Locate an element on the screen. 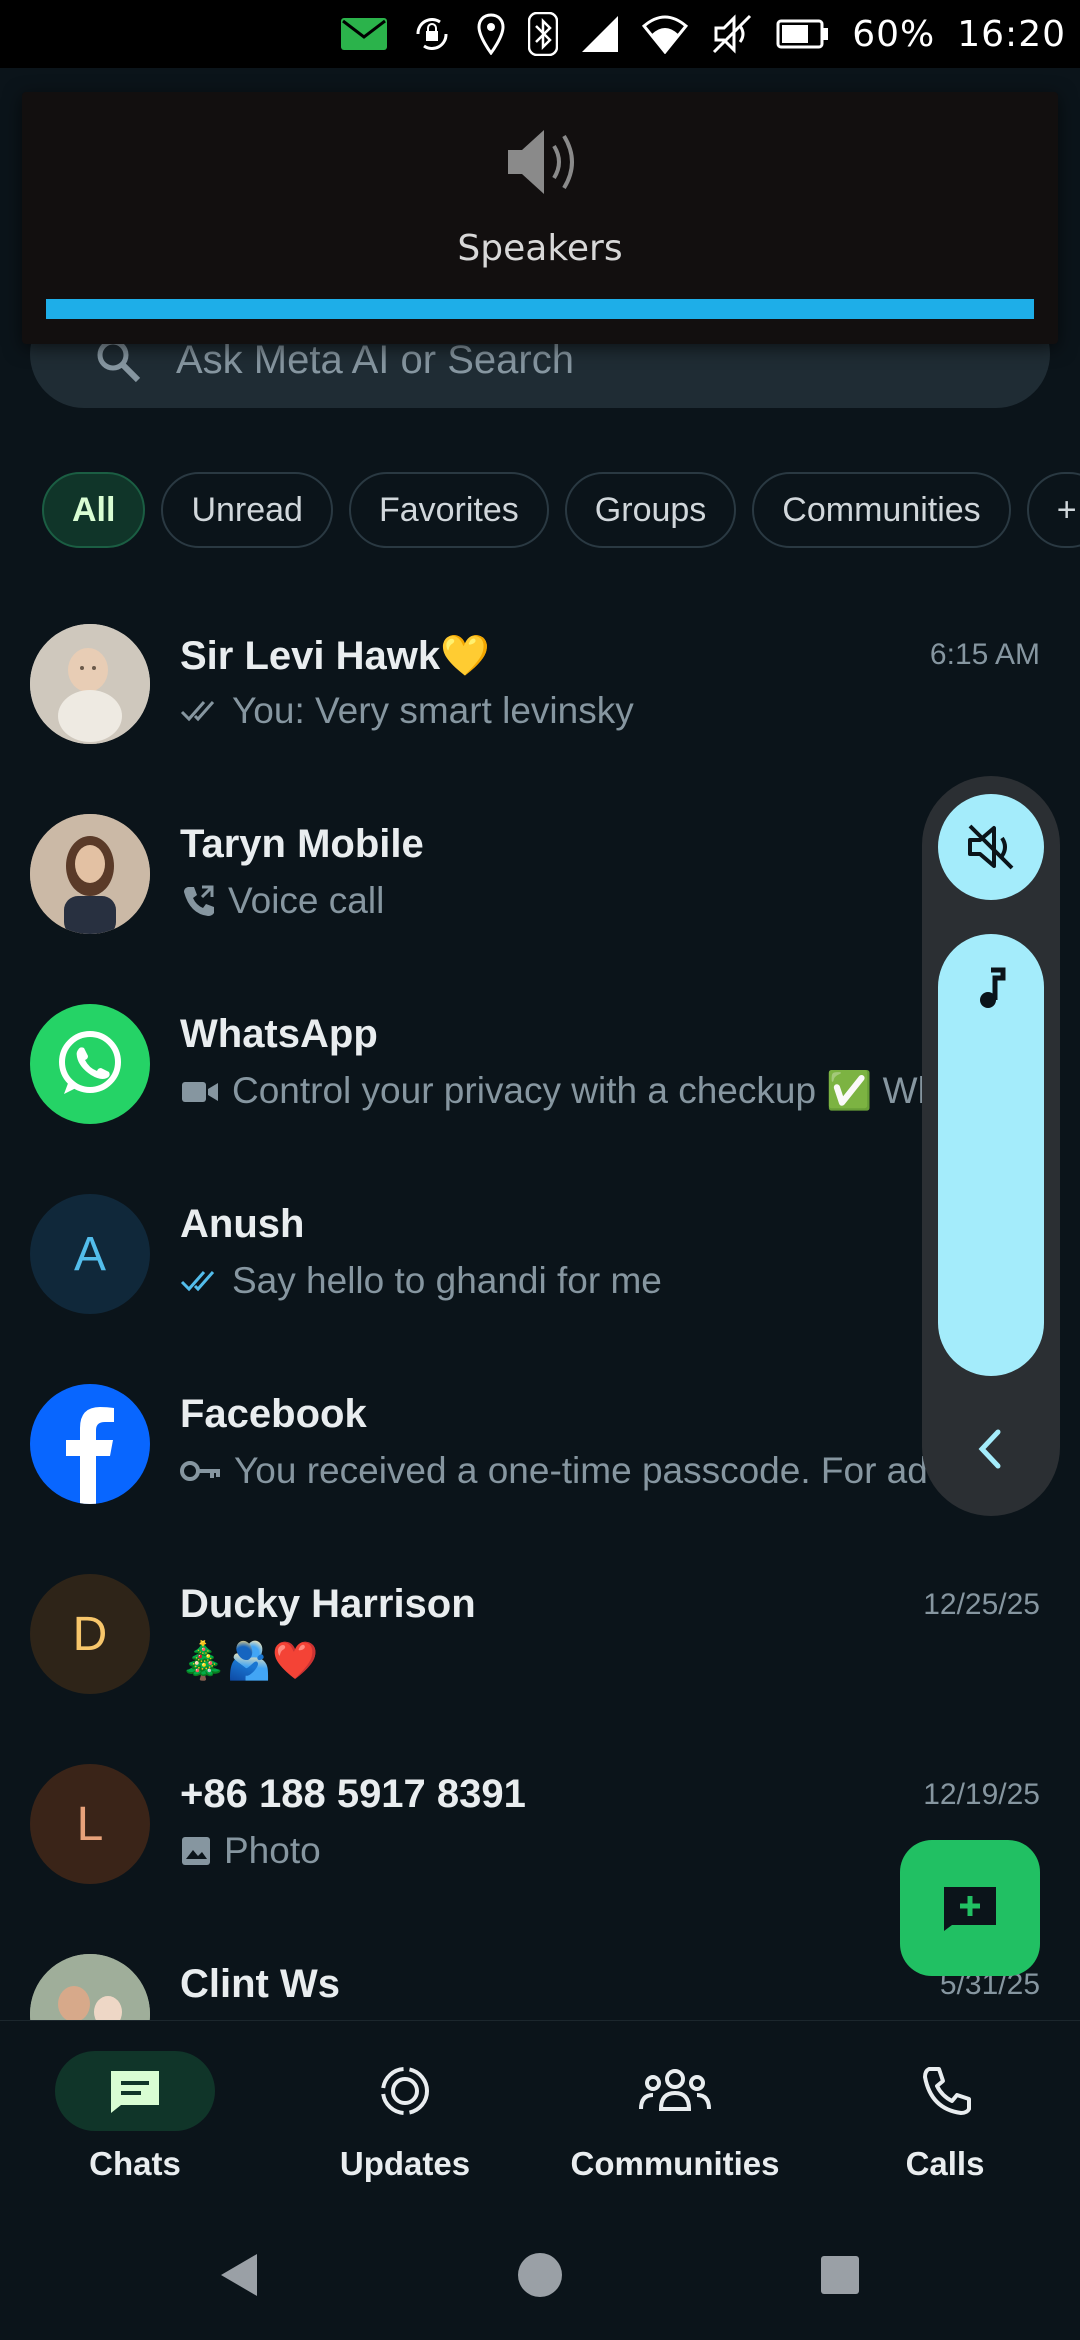 This screenshot has width=1080, height=2340. nav-chats: Chats is located at coordinates (135, 2117).